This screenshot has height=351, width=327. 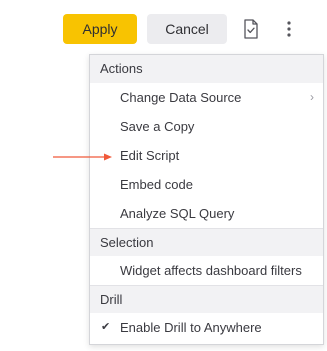 What do you see at coordinates (206, 155) in the screenshot?
I see `menu-item-edit-script: Edit Script` at bounding box center [206, 155].